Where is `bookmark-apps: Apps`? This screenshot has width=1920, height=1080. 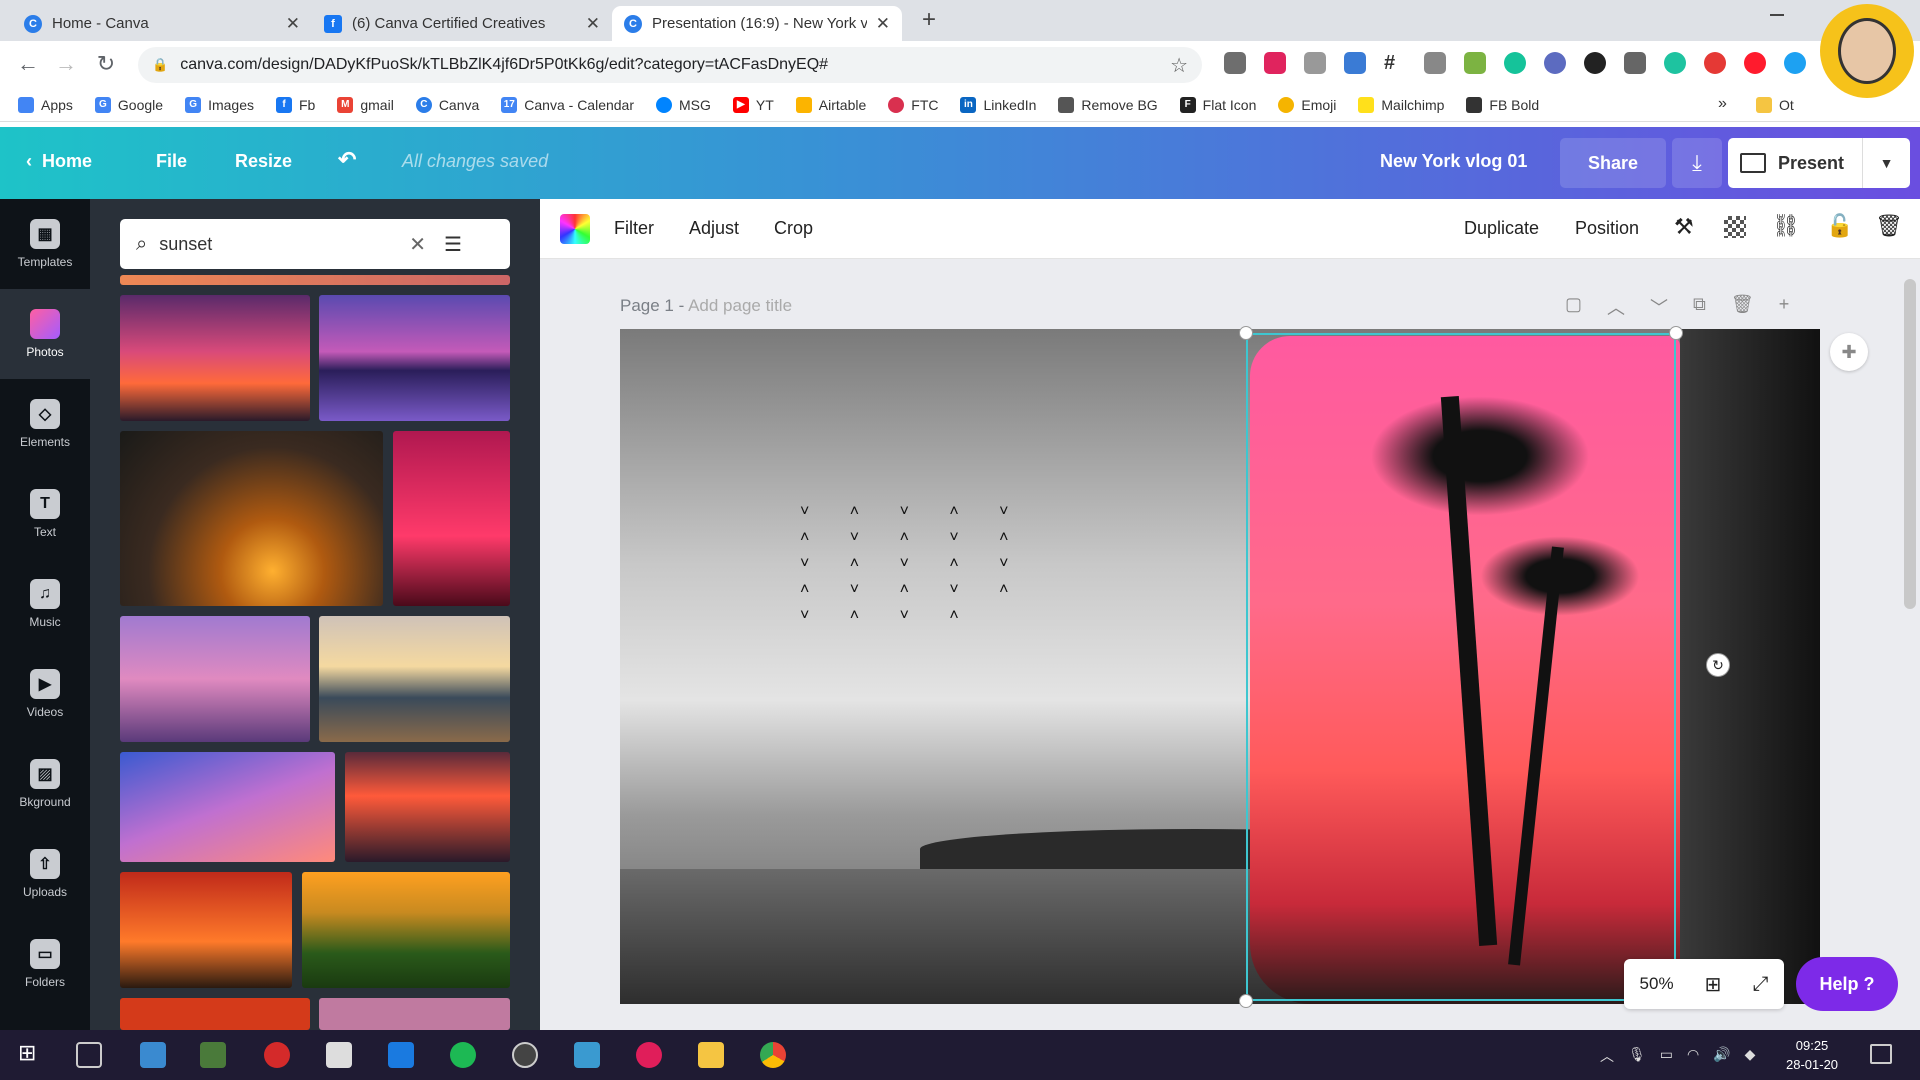 bookmark-apps: Apps is located at coordinates (45, 104).